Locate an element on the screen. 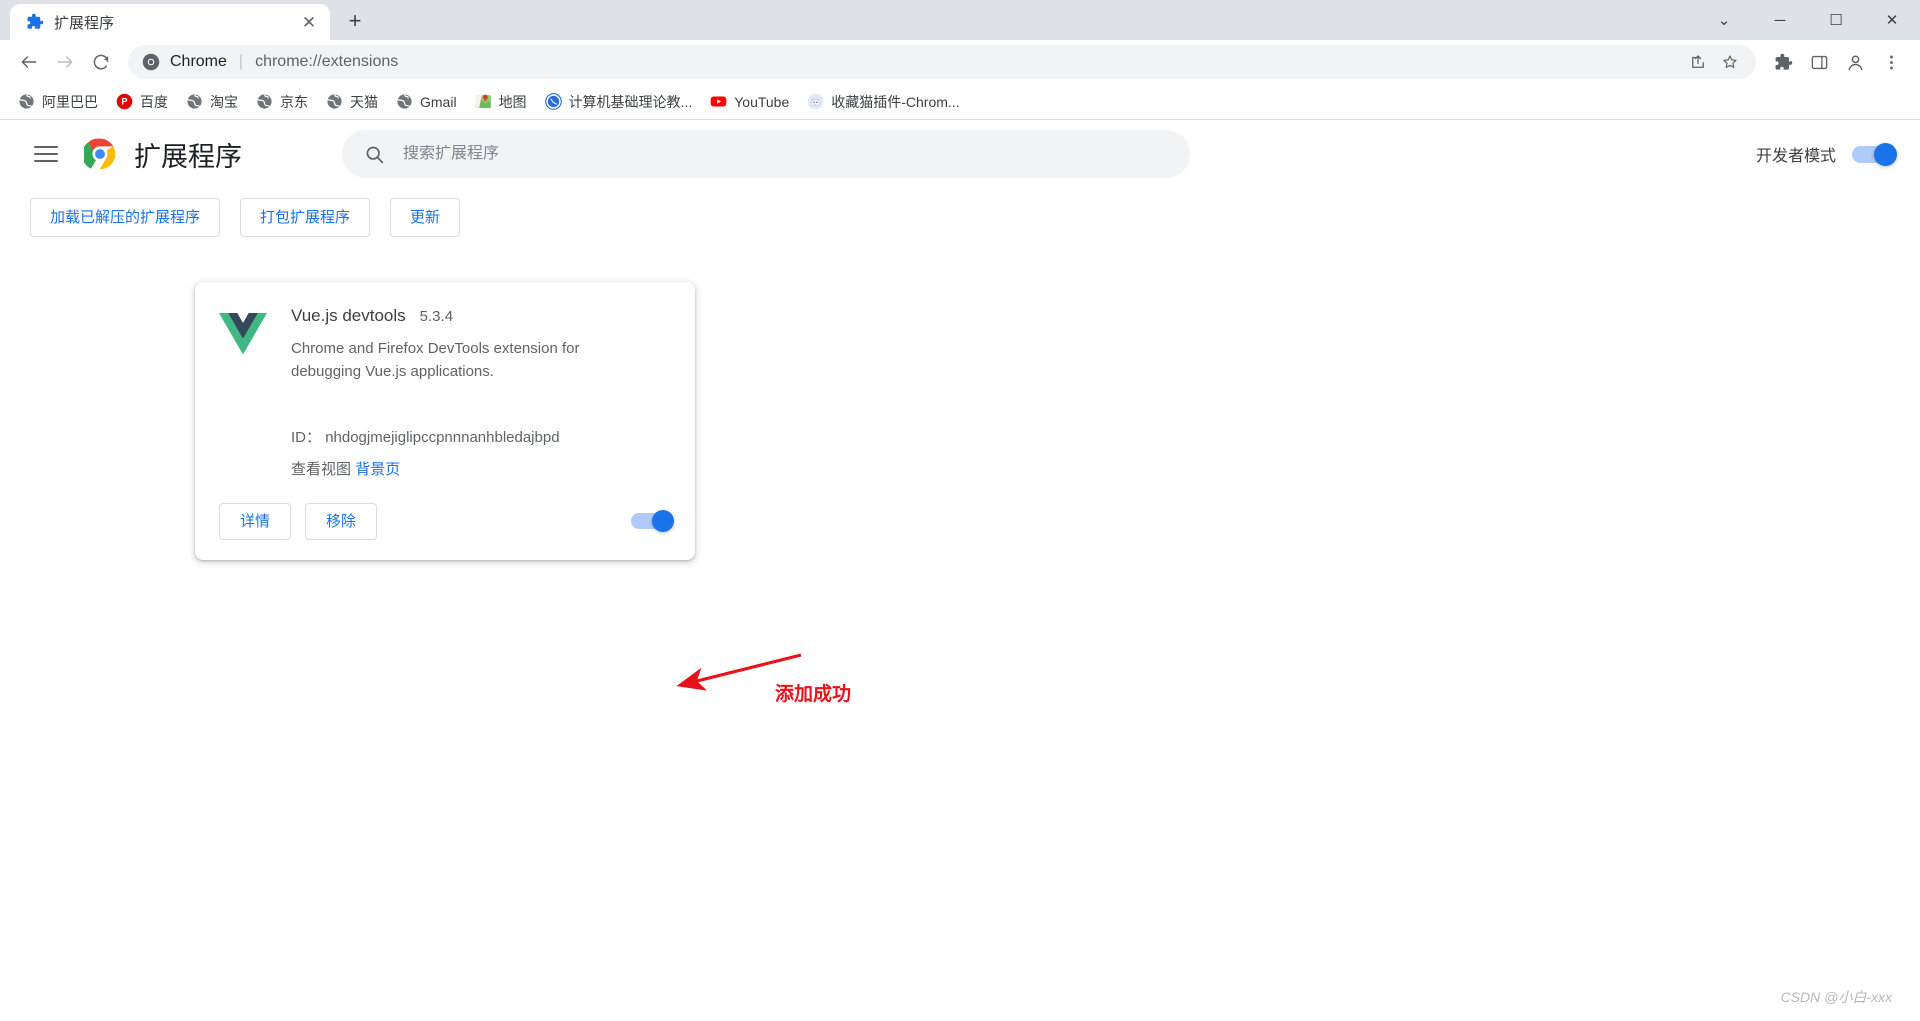 This screenshot has width=1920, height=1021. bookmark-item: YouTube is located at coordinates (749, 101).